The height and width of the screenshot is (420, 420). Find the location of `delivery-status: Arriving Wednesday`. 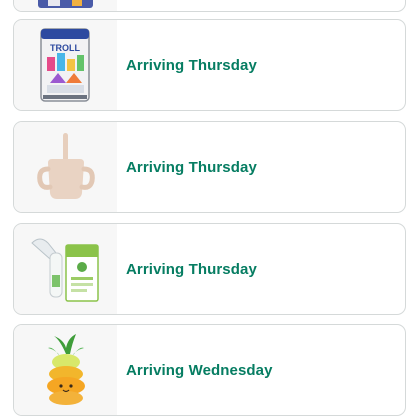

delivery-status: Arriving Wednesday is located at coordinates (199, 370).